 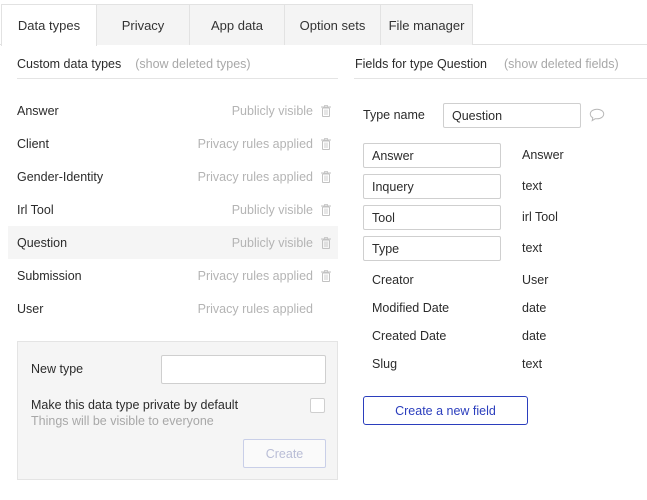 What do you see at coordinates (135, 405) in the screenshot?
I see `private-default-label: Make this data type private by default` at bounding box center [135, 405].